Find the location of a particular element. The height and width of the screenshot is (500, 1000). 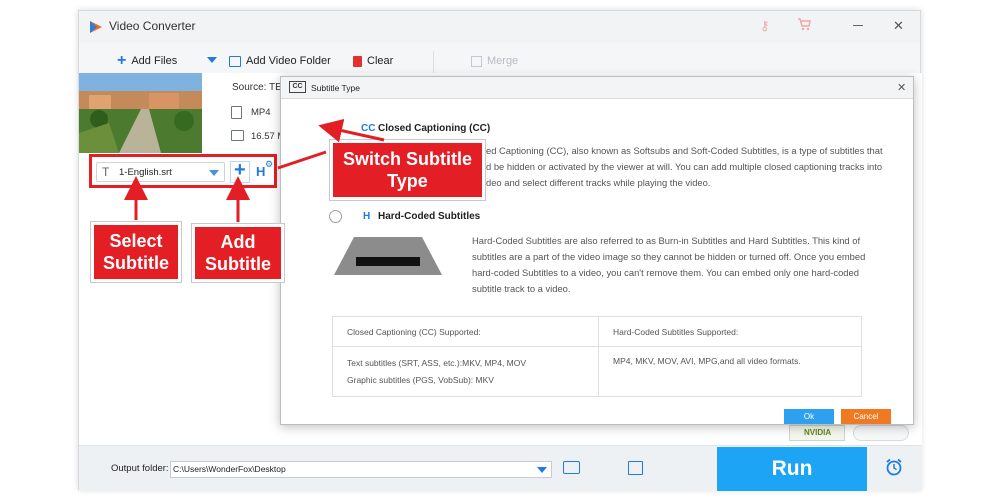

switch-type-arrow-down is located at coordinates (302, 160).